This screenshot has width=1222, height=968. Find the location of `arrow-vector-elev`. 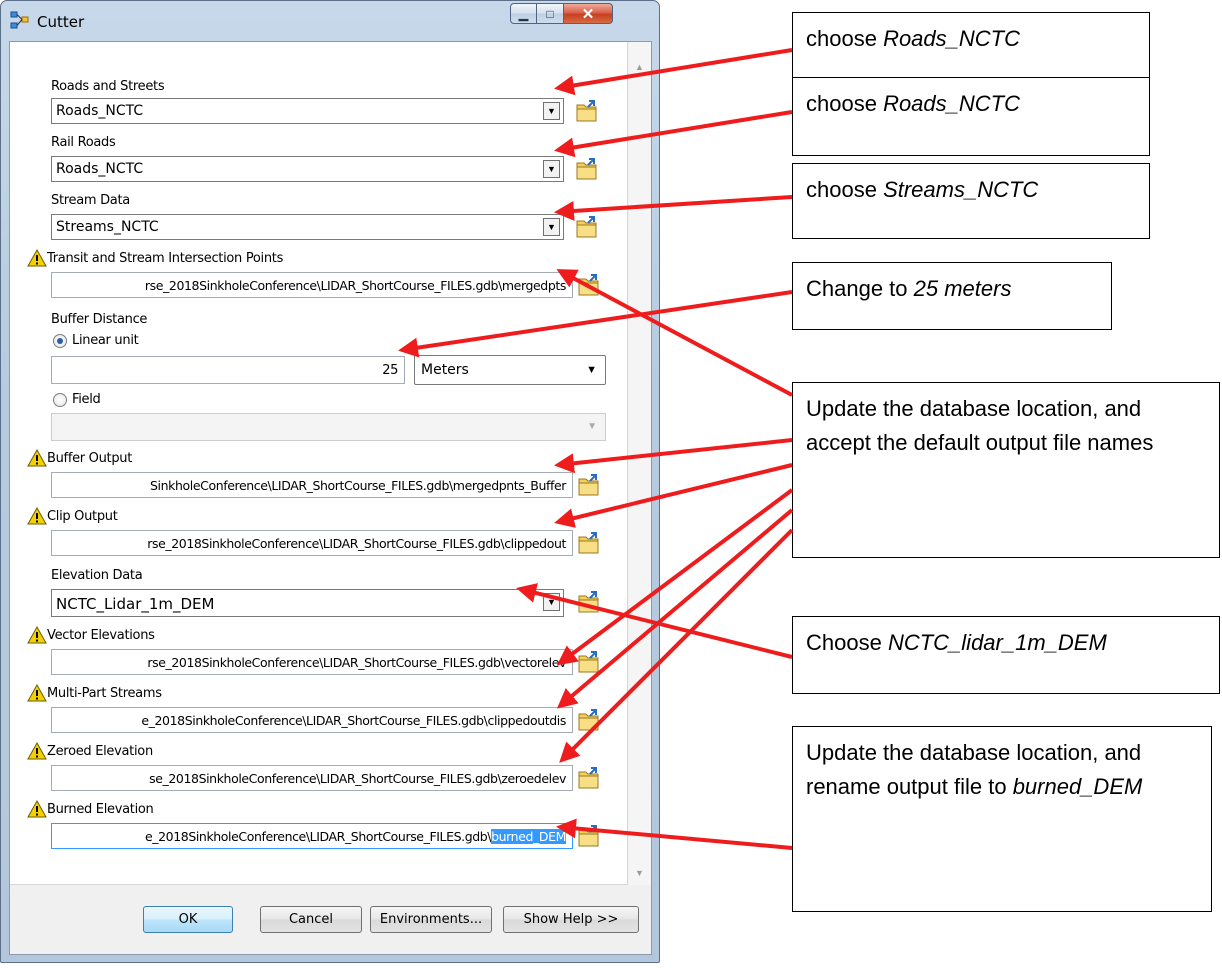

arrow-vector-elev is located at coordinates (675, 577).